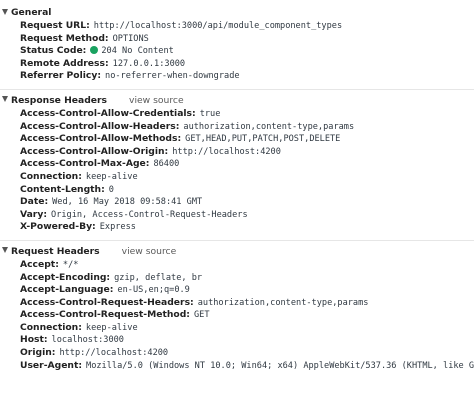 This screenshot has width=474, height=403. I want to click on header-value: Express, so click(117, 227).